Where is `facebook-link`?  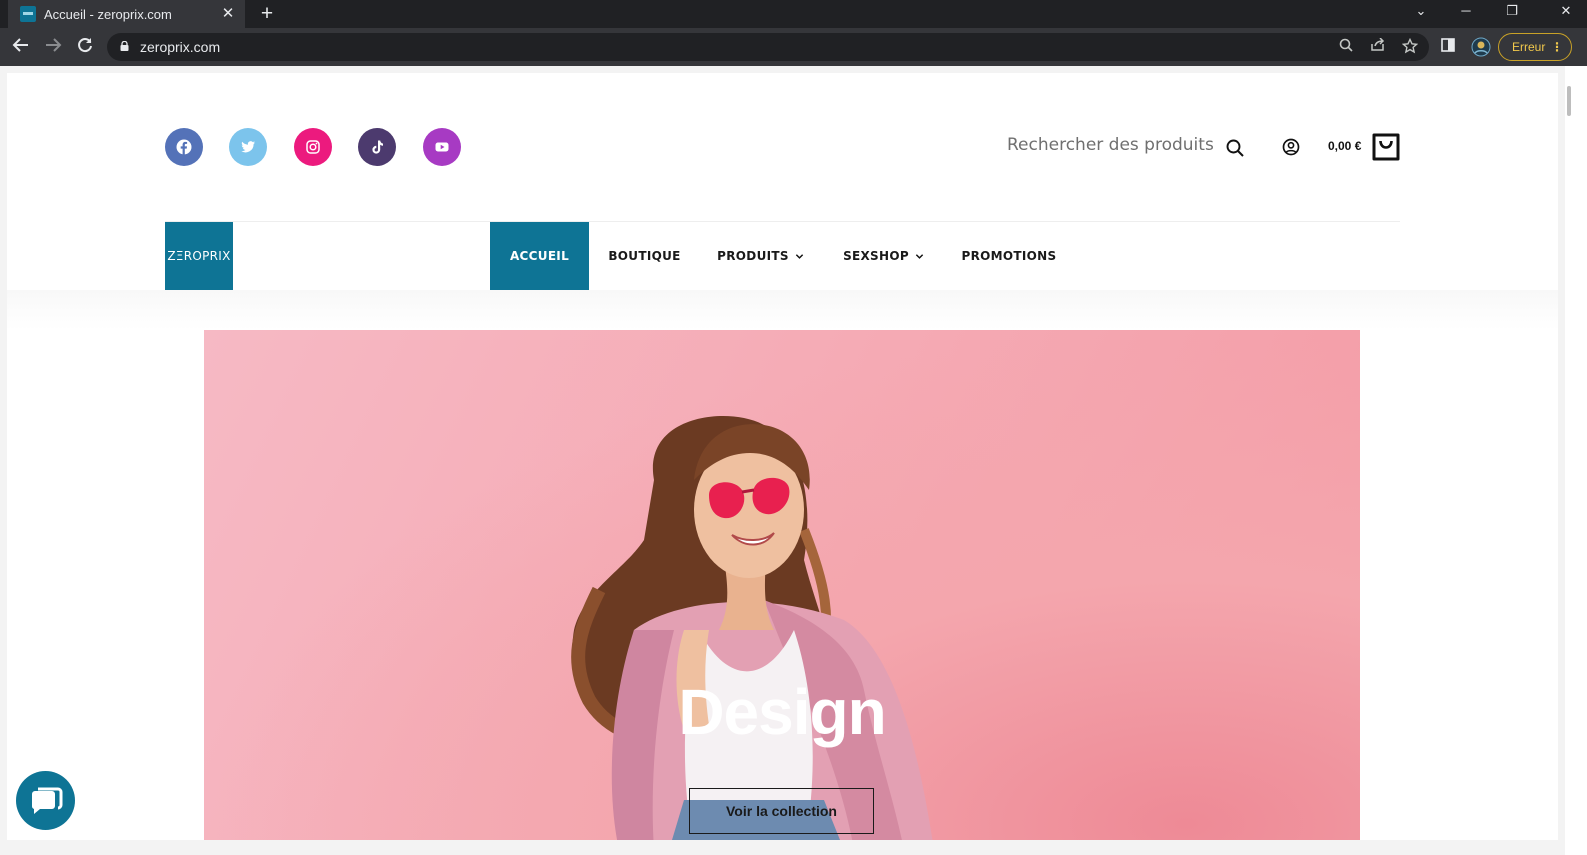 facebook-link is located at coordinates (184, 147).